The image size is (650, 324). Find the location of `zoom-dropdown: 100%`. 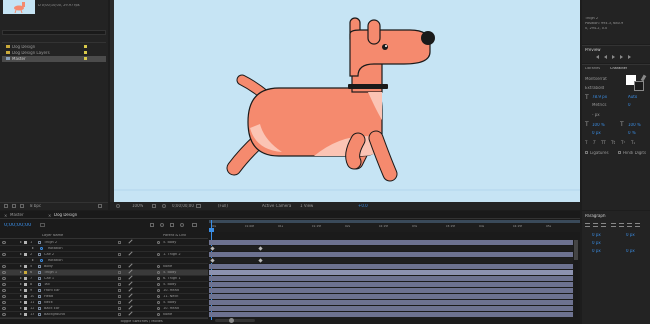

zoom-dropdown: 100% is located at coordinates (137, 206).